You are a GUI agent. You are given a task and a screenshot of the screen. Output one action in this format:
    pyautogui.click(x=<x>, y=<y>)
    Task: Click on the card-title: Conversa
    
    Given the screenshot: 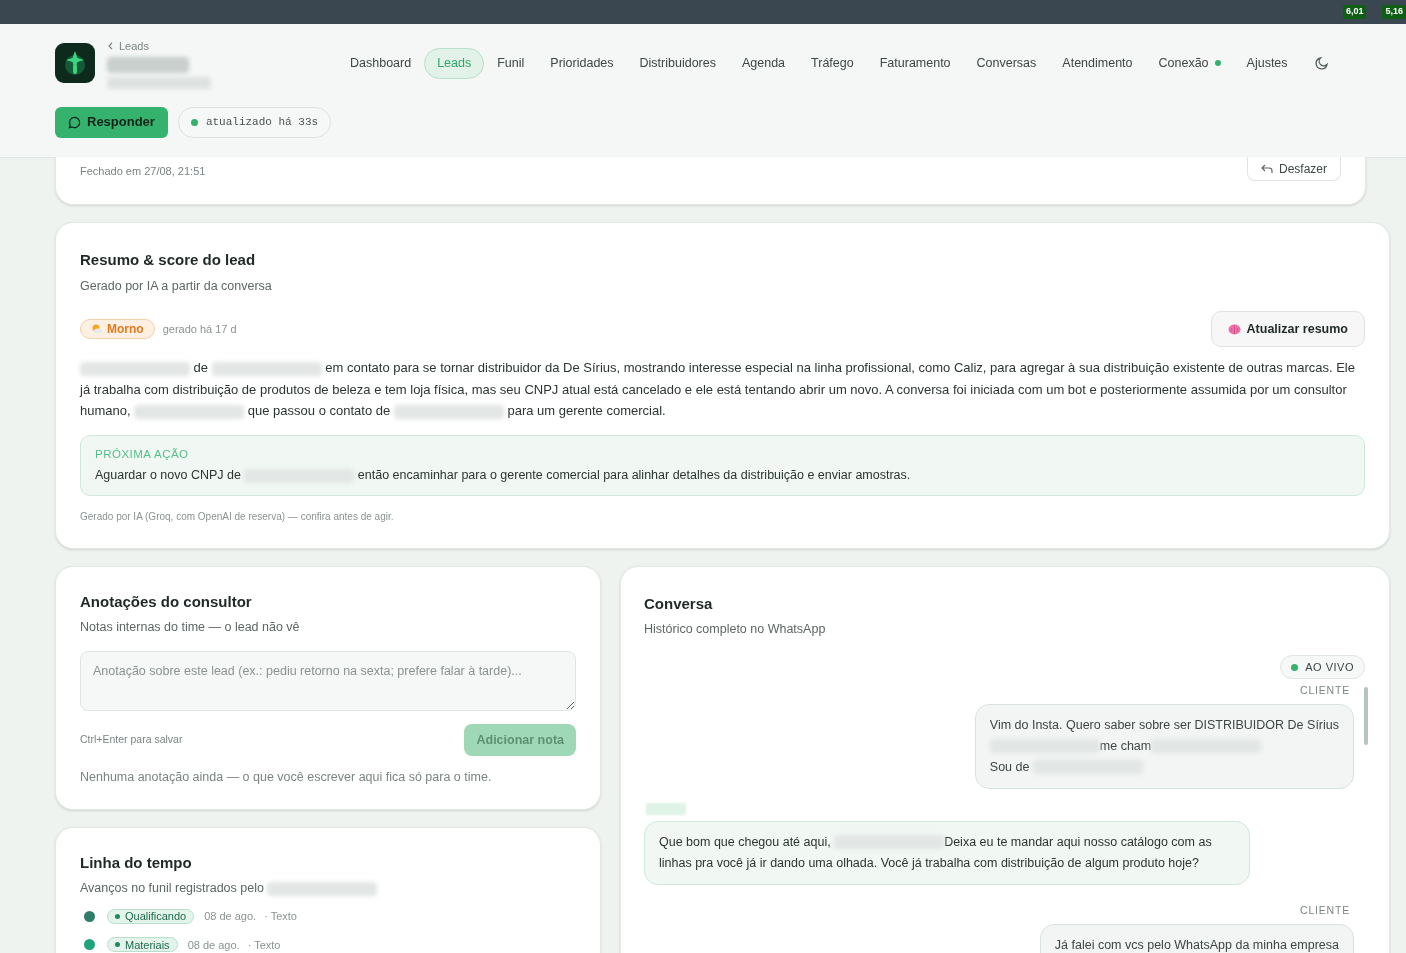 What is the action you would take?
    pyautogui.click(x=679, y=603)
    